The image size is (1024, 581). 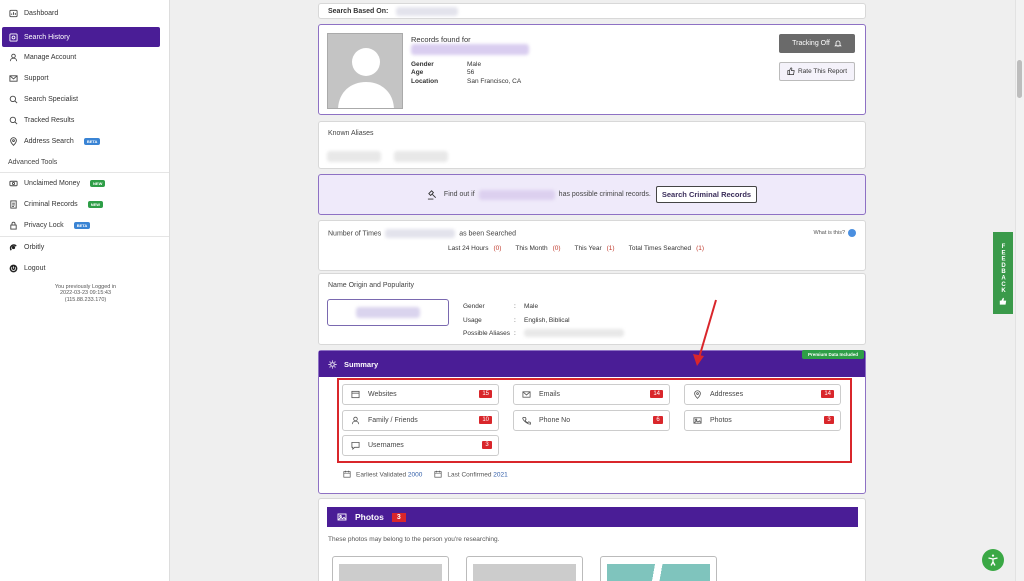 I want to click on thumbs-up-icon, so click(x=1003, y=302).